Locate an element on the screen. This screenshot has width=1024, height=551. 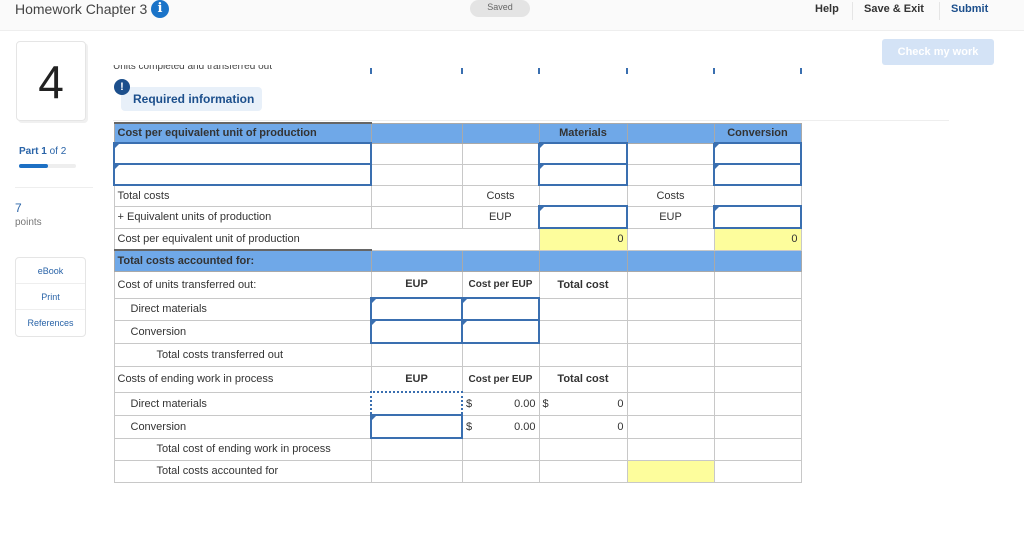
cell-text: Total costs accounted for is located at coordinates (217, 471).